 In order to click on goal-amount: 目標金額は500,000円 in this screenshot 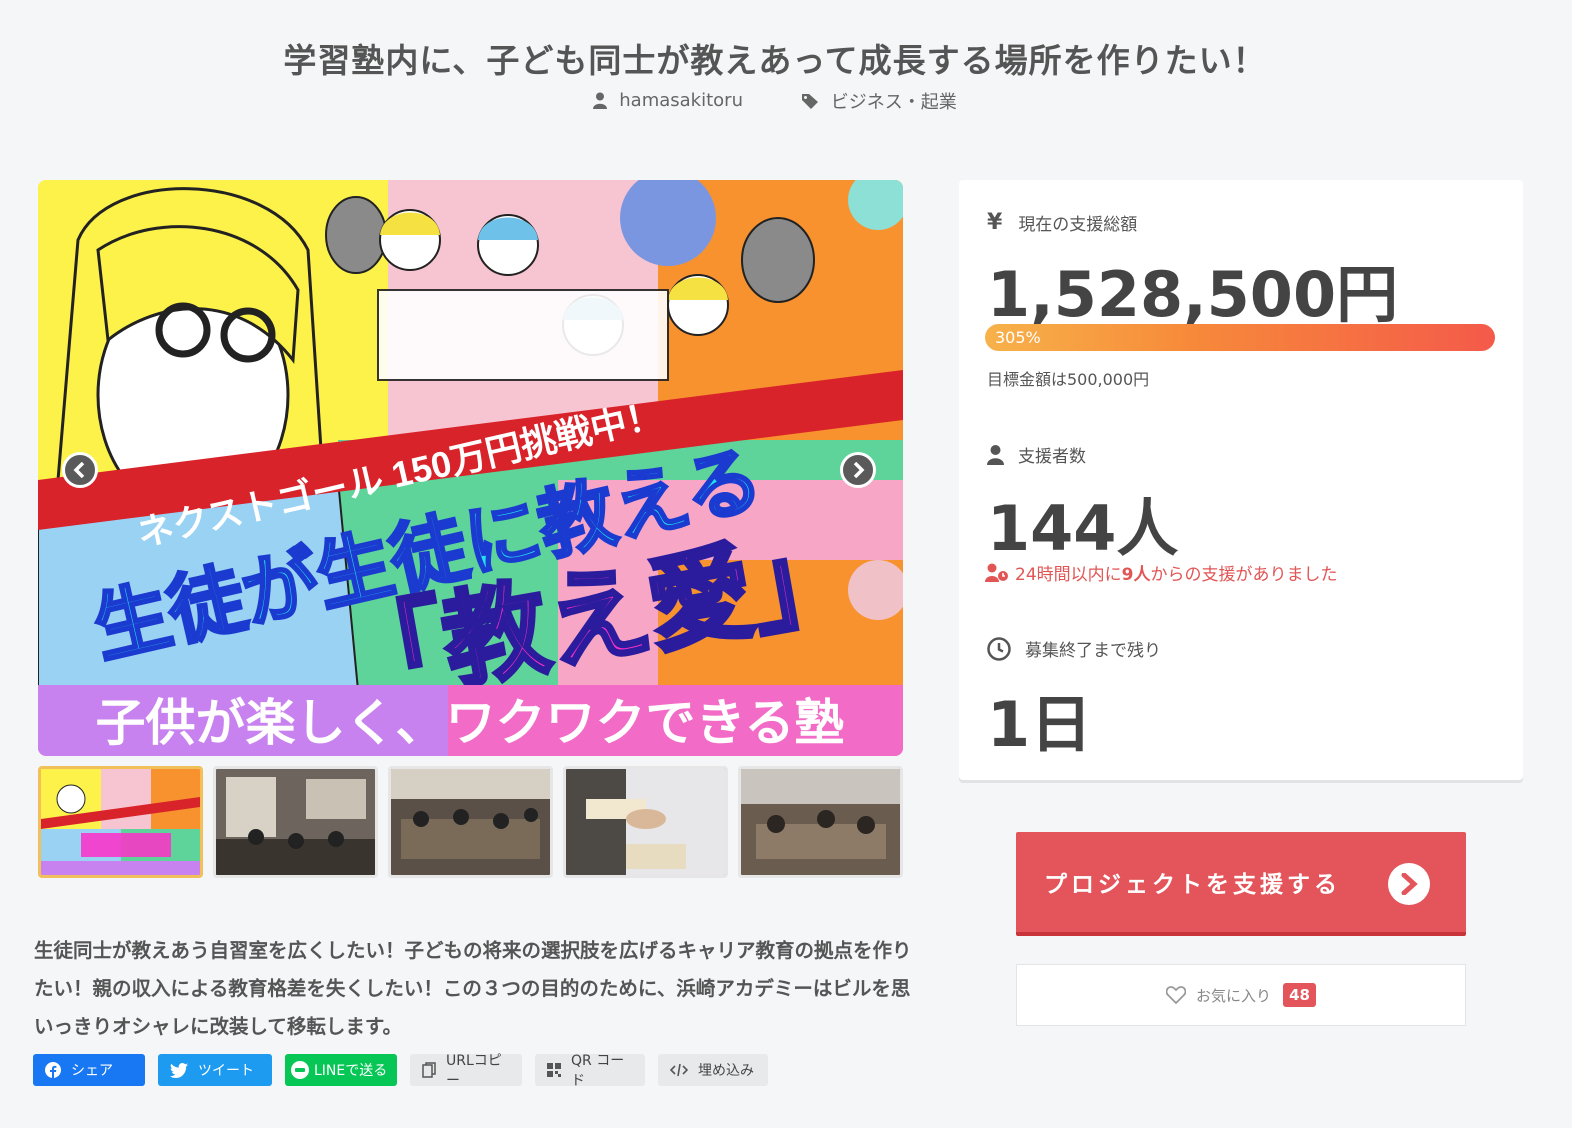, I will do `click(1068, 379)`.